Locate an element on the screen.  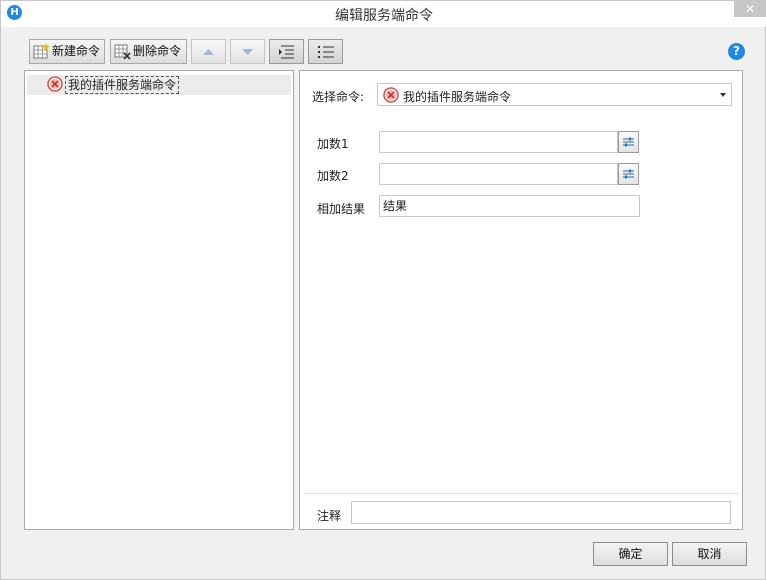
select-command-label: 选择命令: is located at coordinates (338, 97).